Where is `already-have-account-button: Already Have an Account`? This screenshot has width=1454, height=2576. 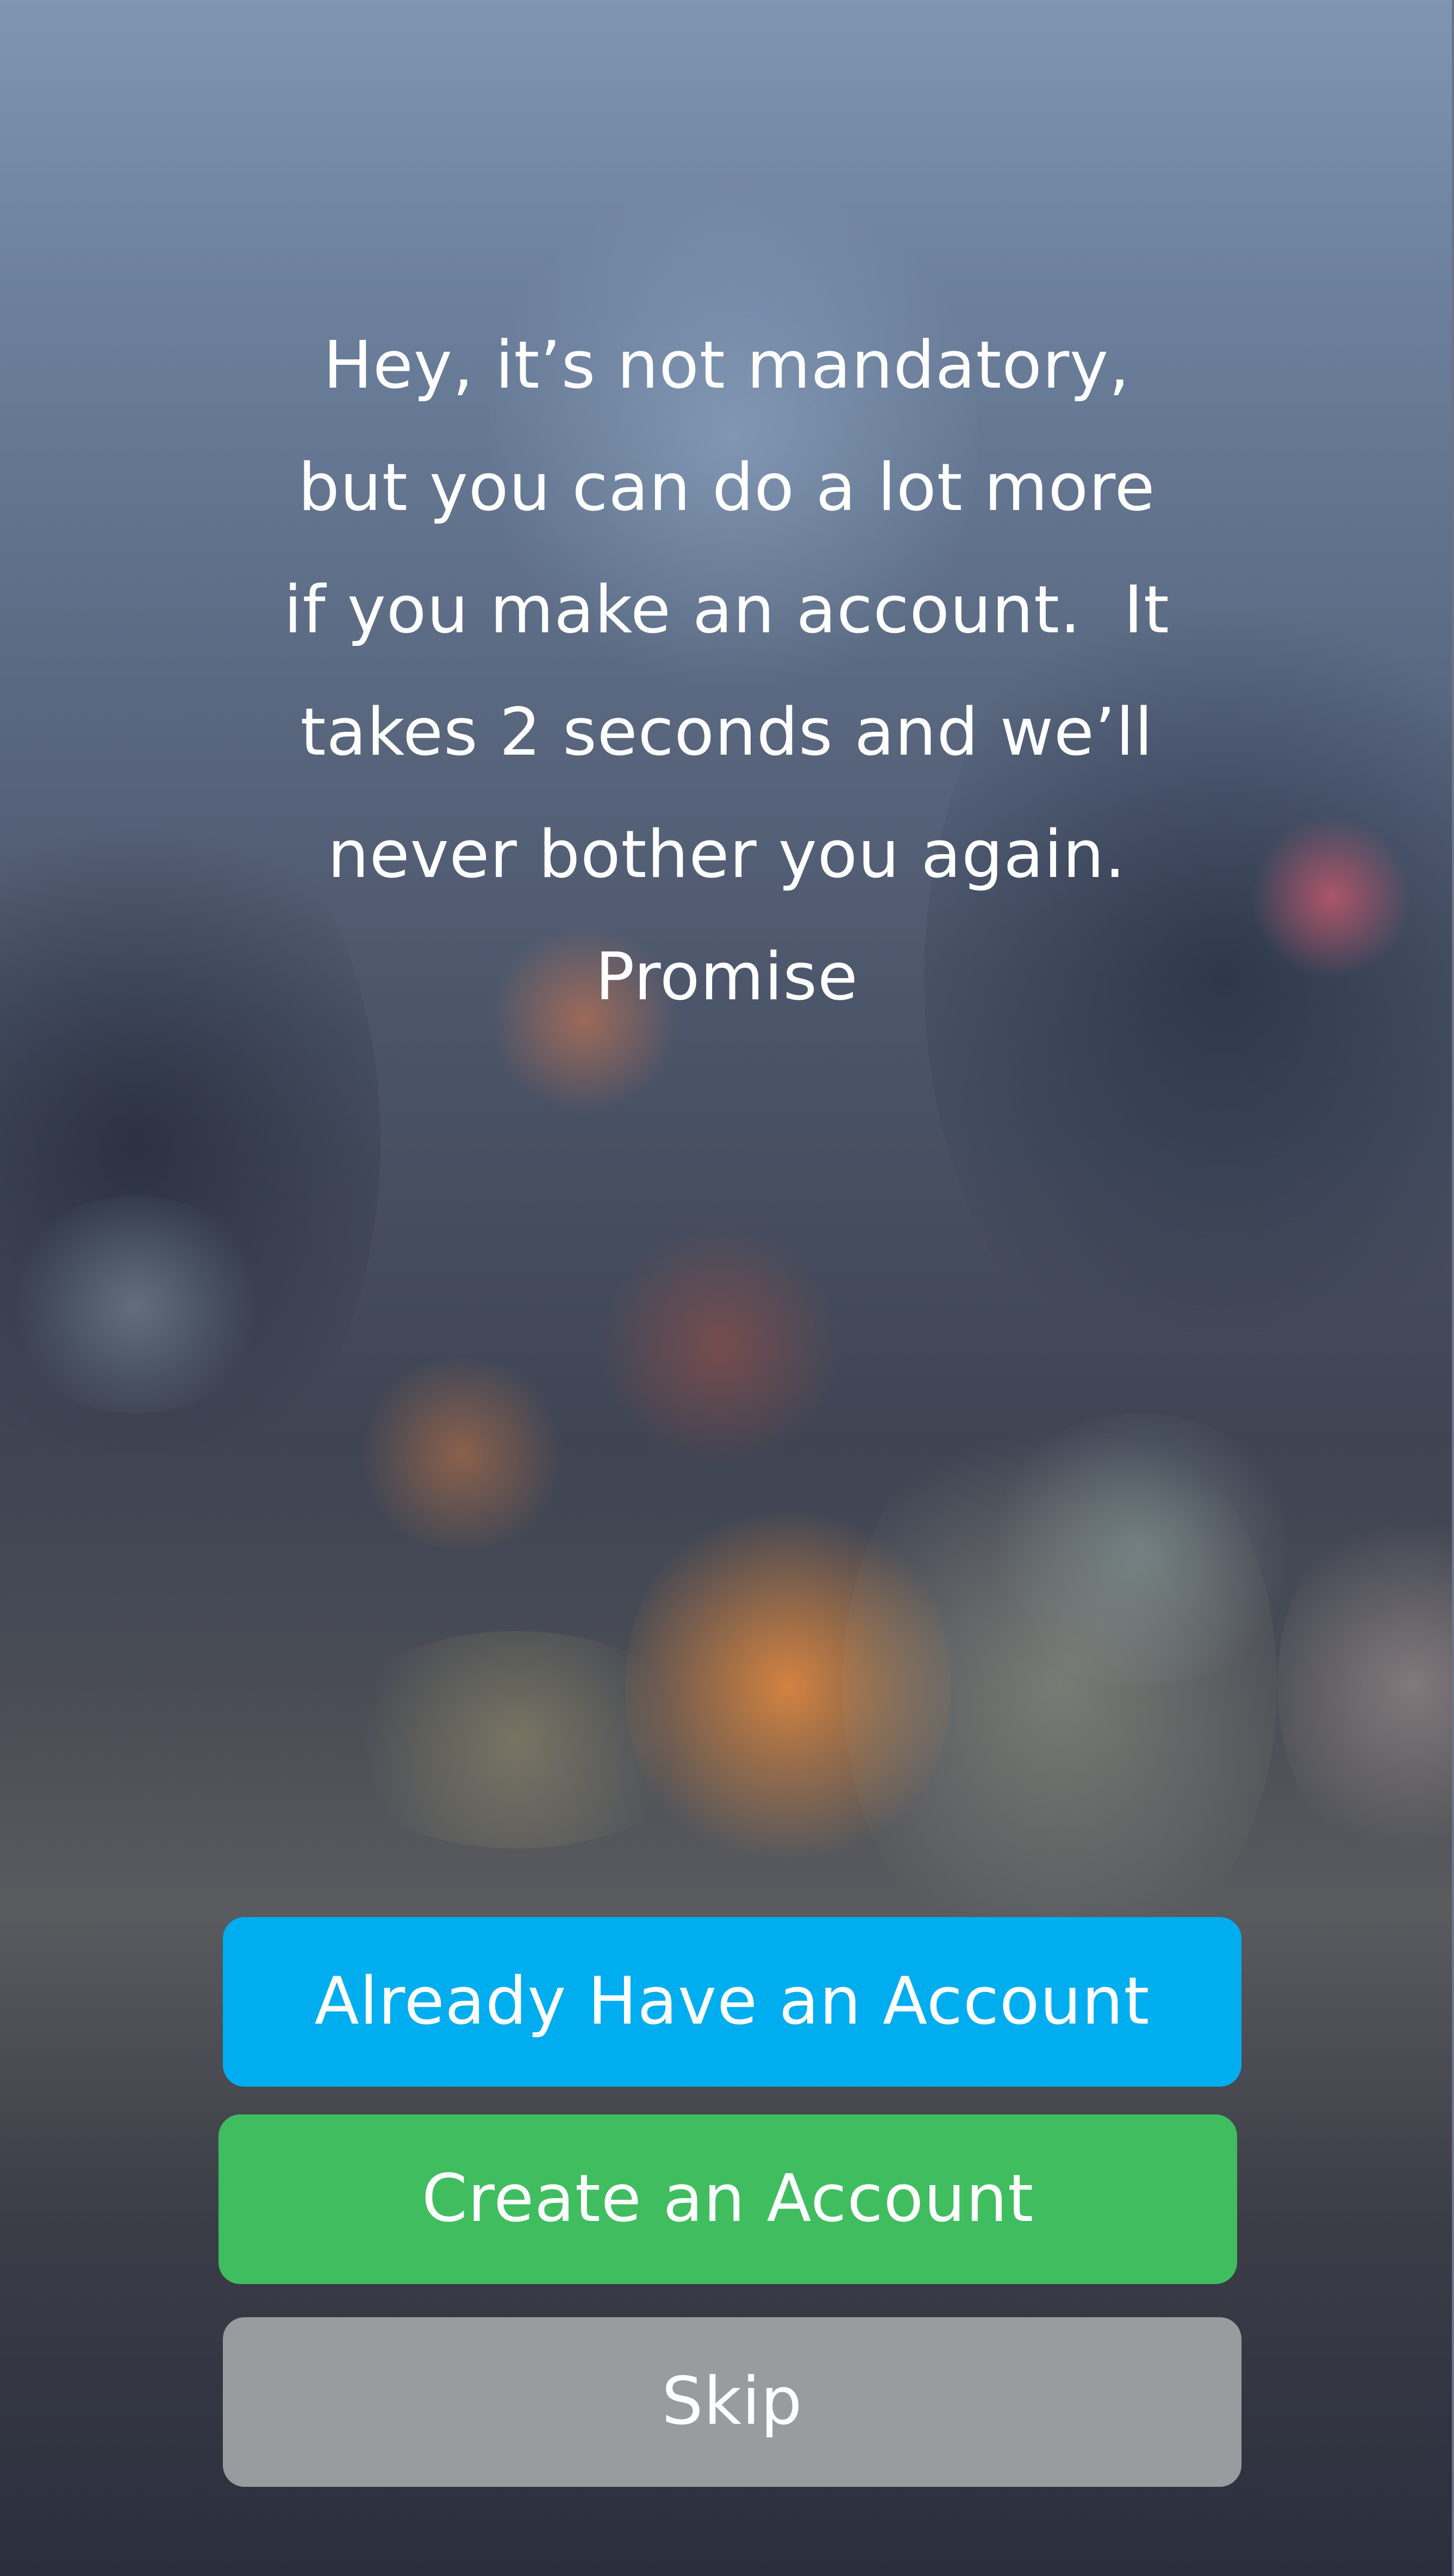 already-have-account-button: Already Have an Account is located at coordinates (732, 2002).